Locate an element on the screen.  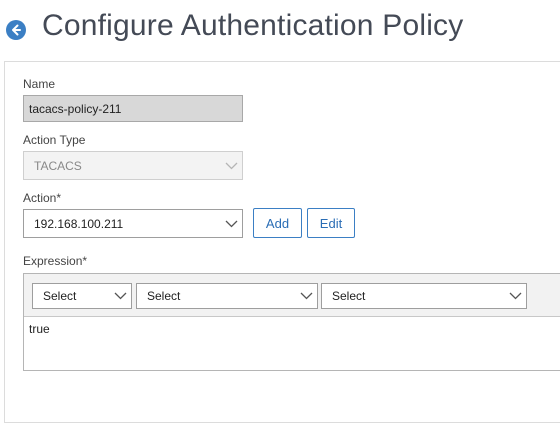
action-type-select: TACACS is located at coordinates (133, 165).